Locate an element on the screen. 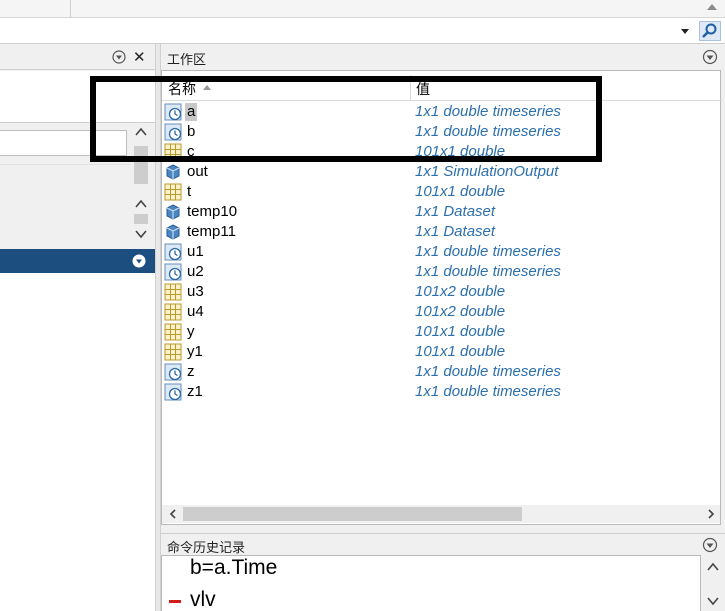 The width and height of the screenshot is (725, 611). history-entry: b=a.Time is located at coordinates (233, 568).